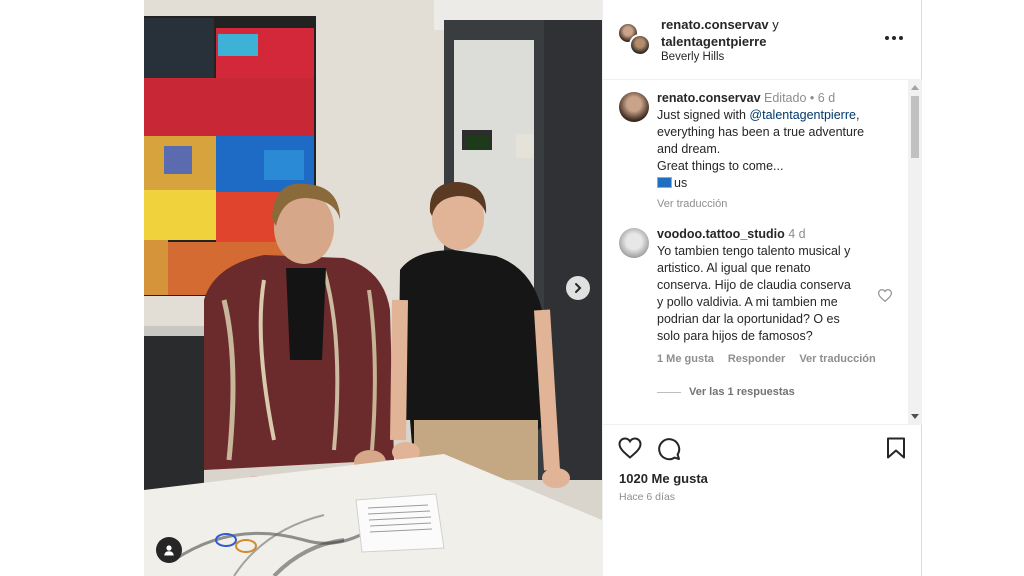  Describe the element at coordinates (896, 448) in the screenshot. I see `bookmark-icon` at that location.